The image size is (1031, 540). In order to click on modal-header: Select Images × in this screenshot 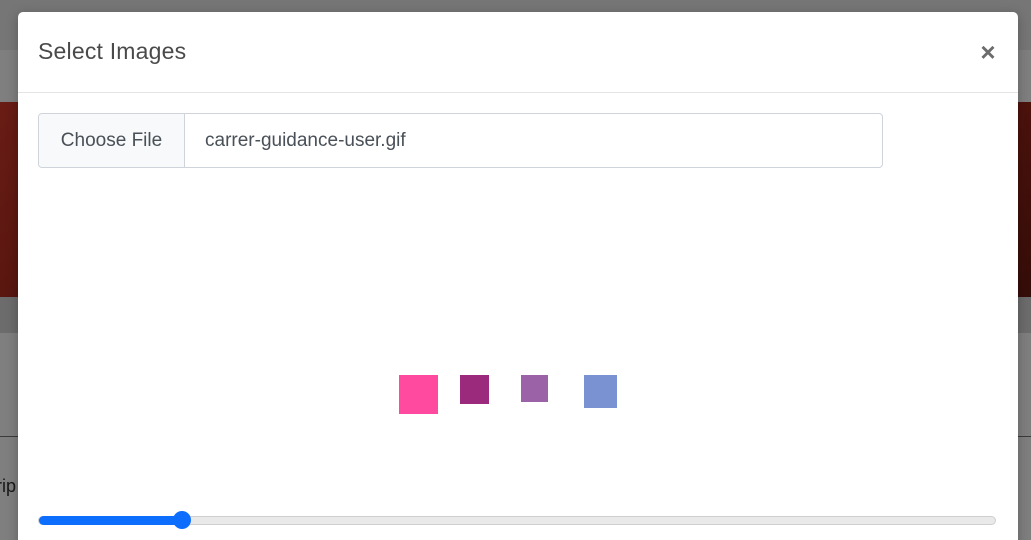, I will do `click(518, 52)`.